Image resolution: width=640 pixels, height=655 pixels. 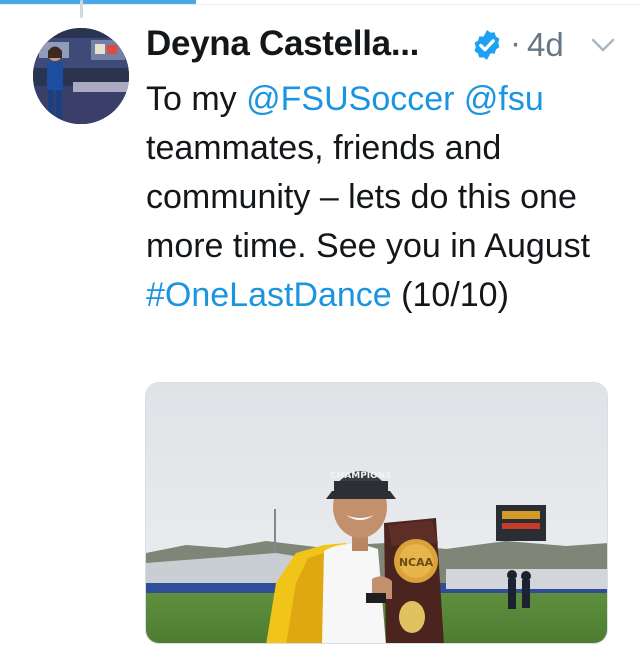 What do you see at coordinates (81, 76) in the screenshot?
I see `avatar` at bounding box center [81, 76].